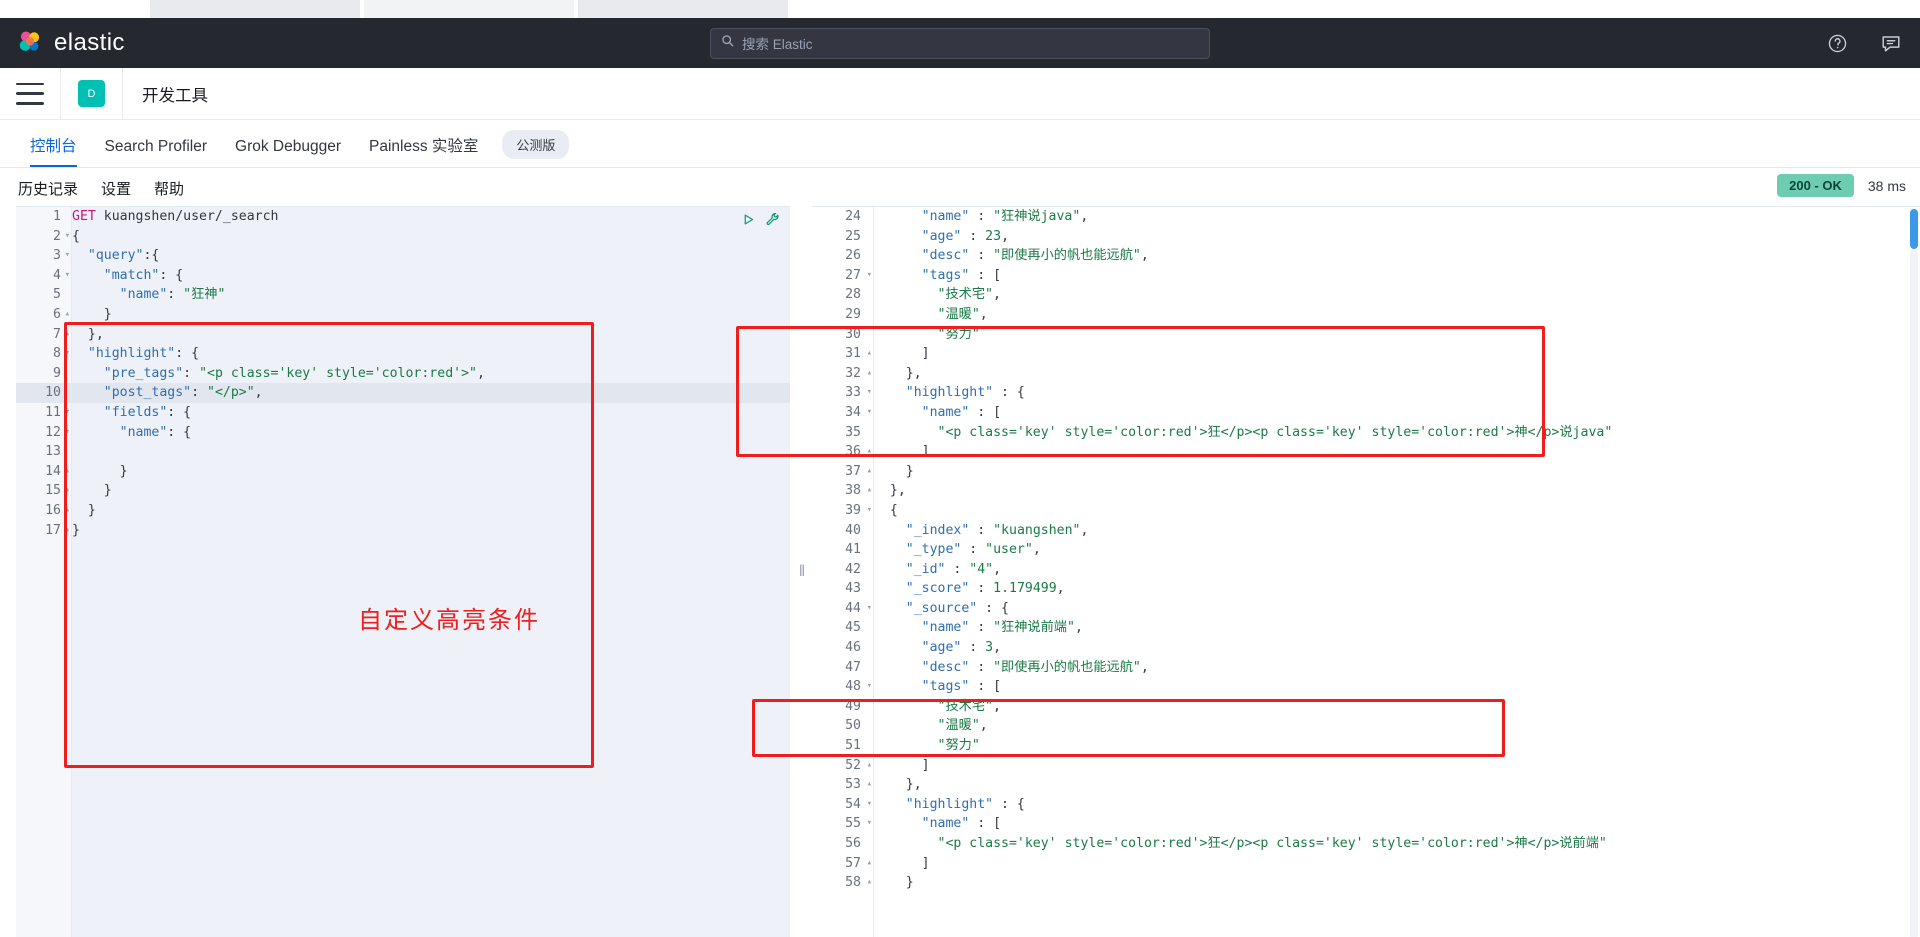  Describe the element at coordinates (156, 153) in the screenshot. I see `tab-search-profiler: Search Profiler` at that location.